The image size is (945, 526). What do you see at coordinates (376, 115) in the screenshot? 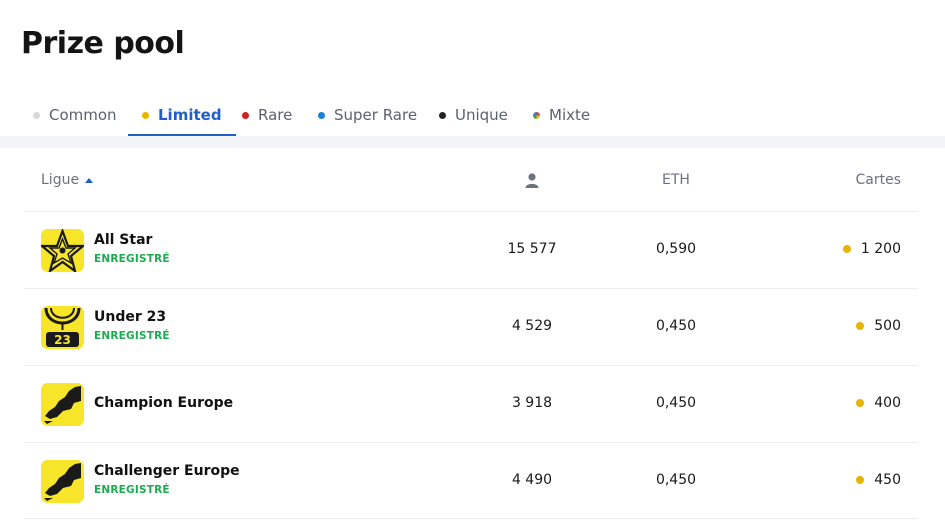
I see `tab-label: Super Rare` at bounding box center [376, 115].